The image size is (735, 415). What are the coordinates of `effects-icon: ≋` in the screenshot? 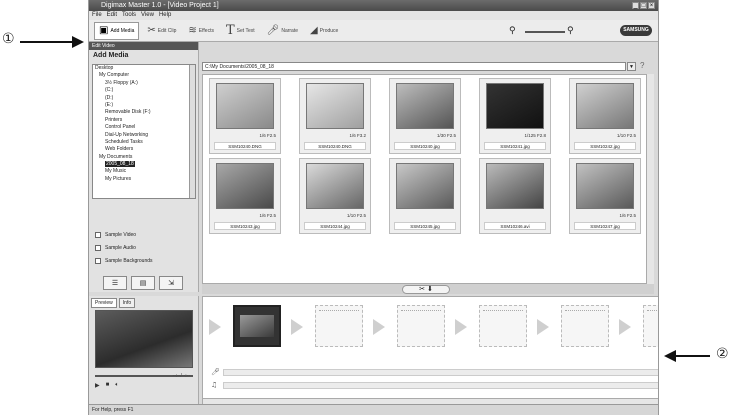 It's located at (192, 30).